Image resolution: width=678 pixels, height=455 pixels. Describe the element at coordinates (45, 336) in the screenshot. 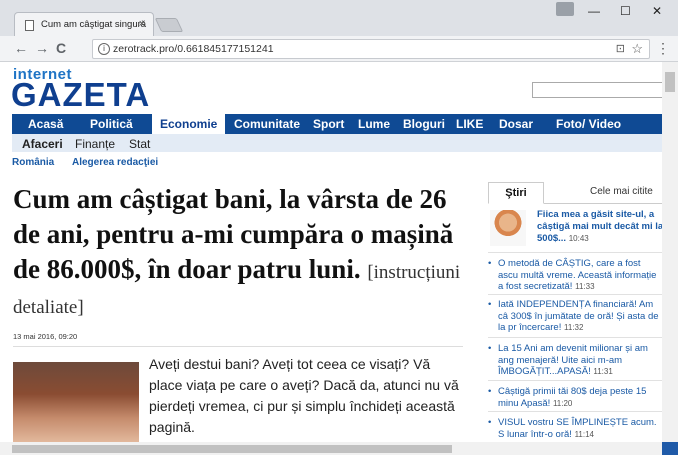

I see `article-date: 13 mai 2016, 09:20` at that location.